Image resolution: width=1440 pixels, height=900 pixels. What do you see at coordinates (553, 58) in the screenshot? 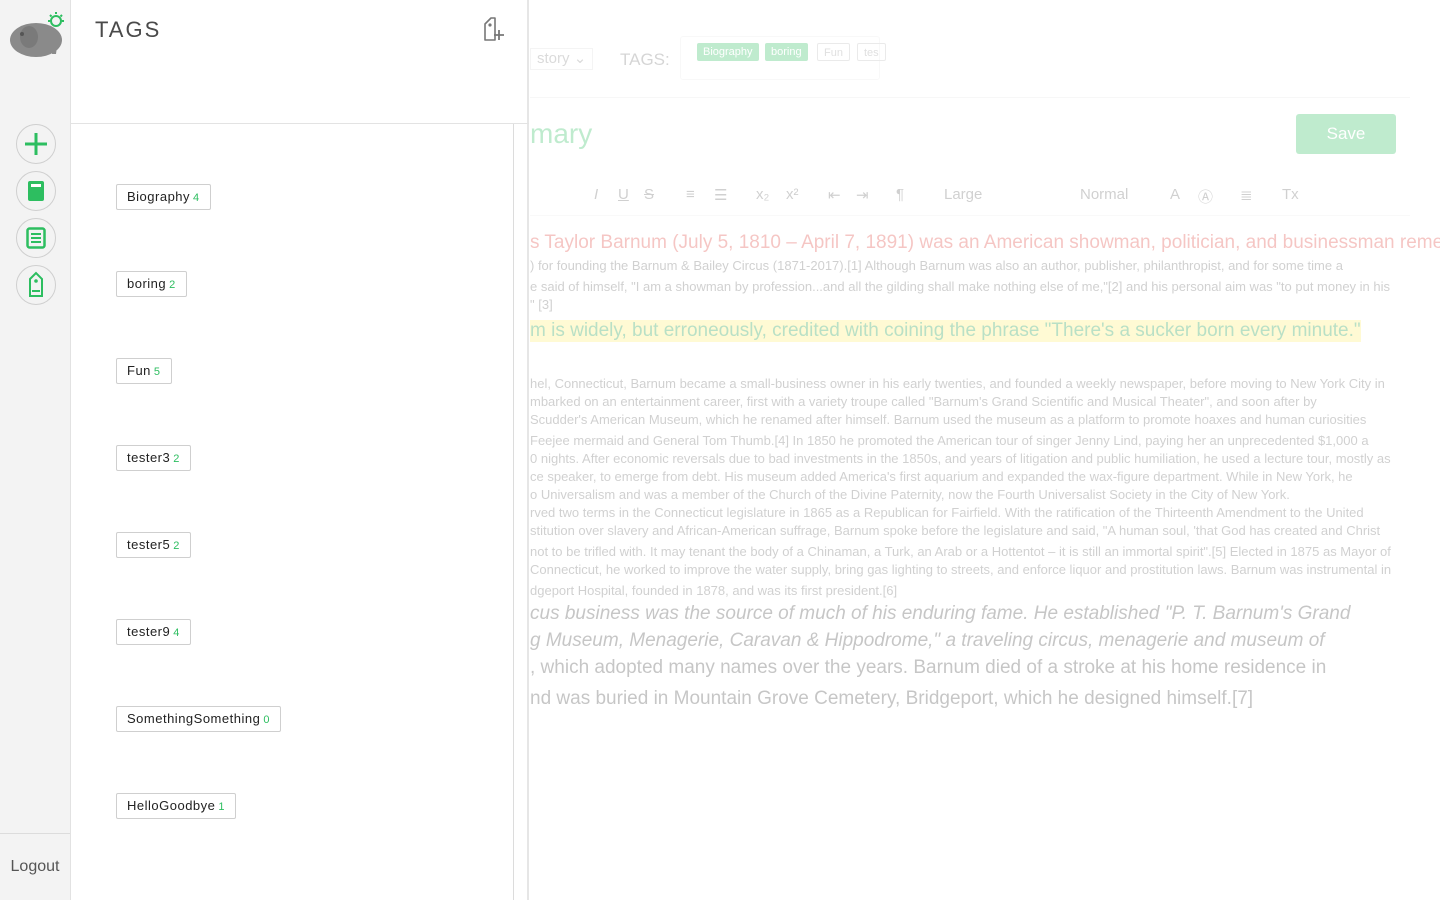
I see `notebook-select-value: story` at bounding box center [553, 58].